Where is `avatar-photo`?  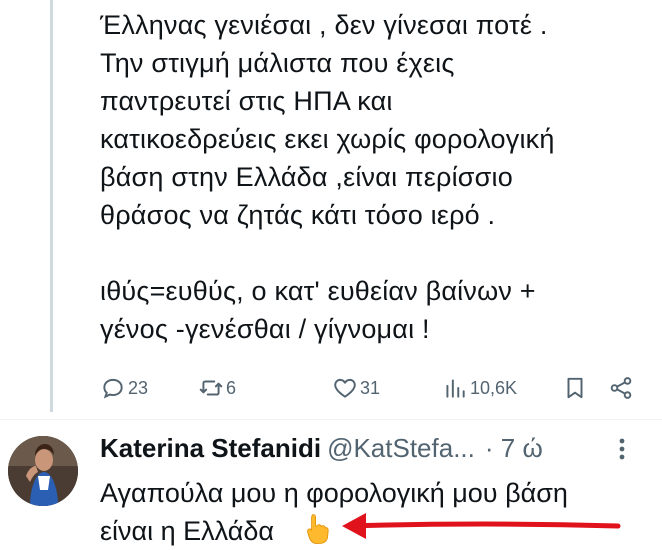 avatar-photo is located at coordinates (43, 471).